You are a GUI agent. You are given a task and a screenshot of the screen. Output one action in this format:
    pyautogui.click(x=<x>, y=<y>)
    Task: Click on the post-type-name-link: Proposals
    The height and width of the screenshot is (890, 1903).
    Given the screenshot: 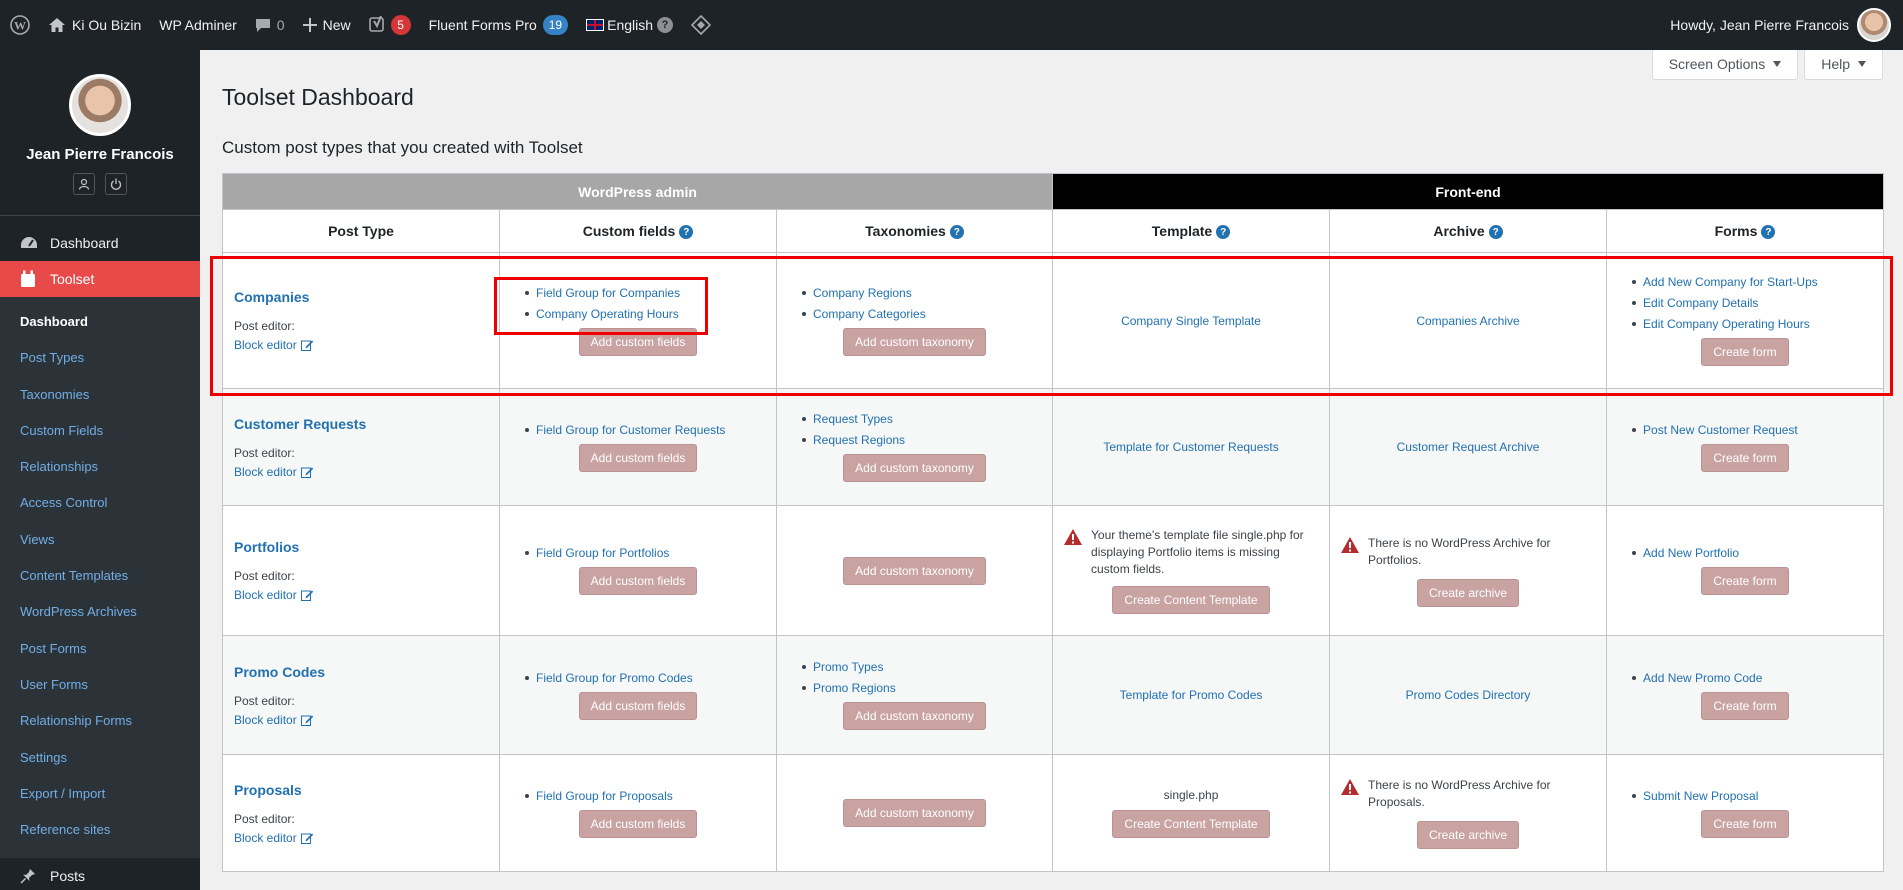 What is the action you would take?
    pyautogui.click(x=361, y=790)
    